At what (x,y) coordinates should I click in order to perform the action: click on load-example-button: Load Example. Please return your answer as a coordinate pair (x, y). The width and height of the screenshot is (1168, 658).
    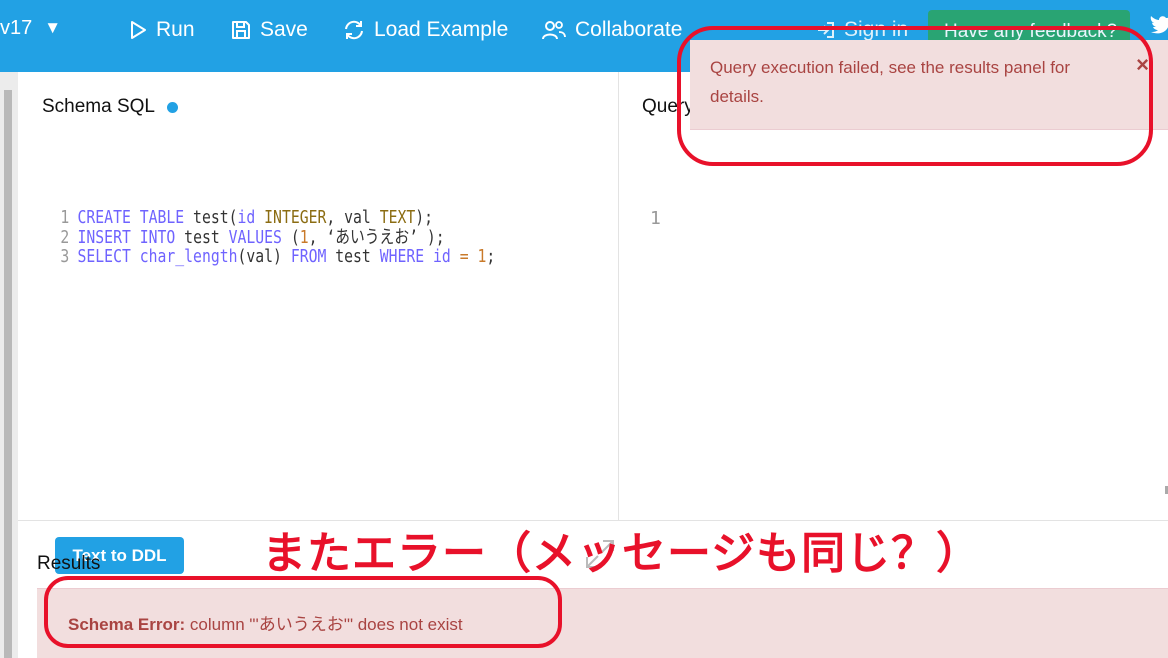
    Looking at the image, I should click on (425, 30).